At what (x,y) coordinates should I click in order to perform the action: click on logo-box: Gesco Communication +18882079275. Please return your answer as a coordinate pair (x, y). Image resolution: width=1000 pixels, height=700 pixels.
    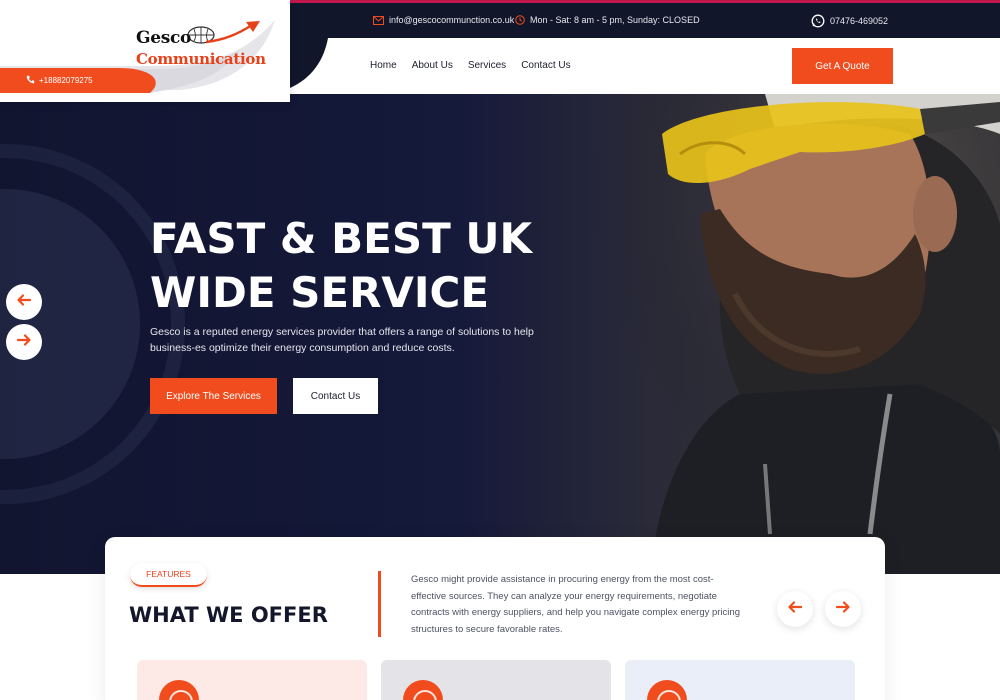
    Looking at the image, I should click on (145, 51).